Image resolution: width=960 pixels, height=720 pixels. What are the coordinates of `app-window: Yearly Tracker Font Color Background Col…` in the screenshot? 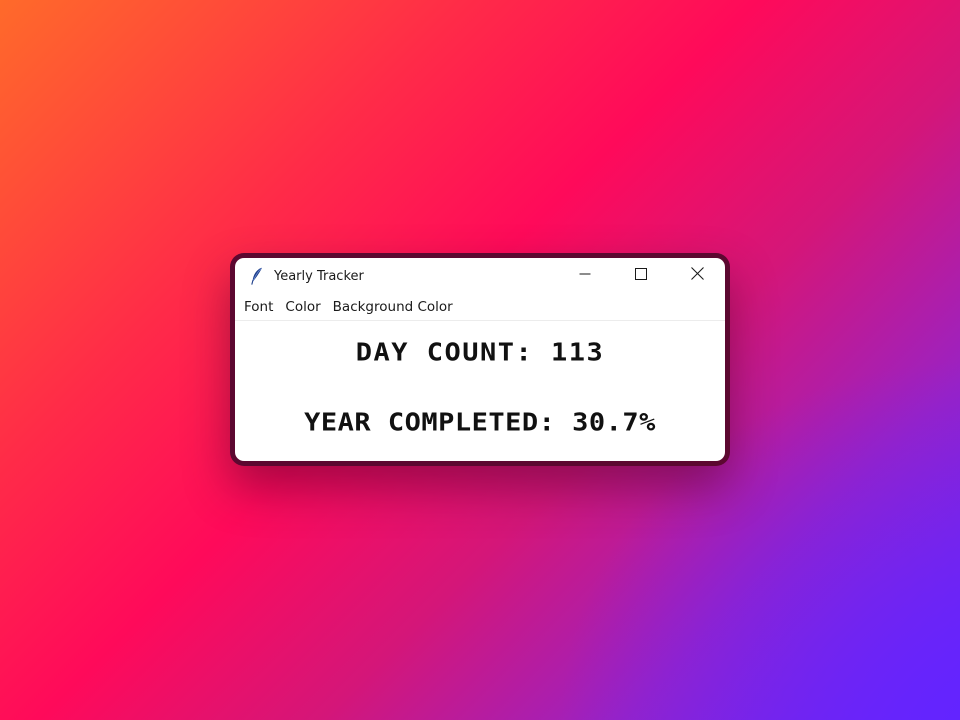 It's located at (480, 359).